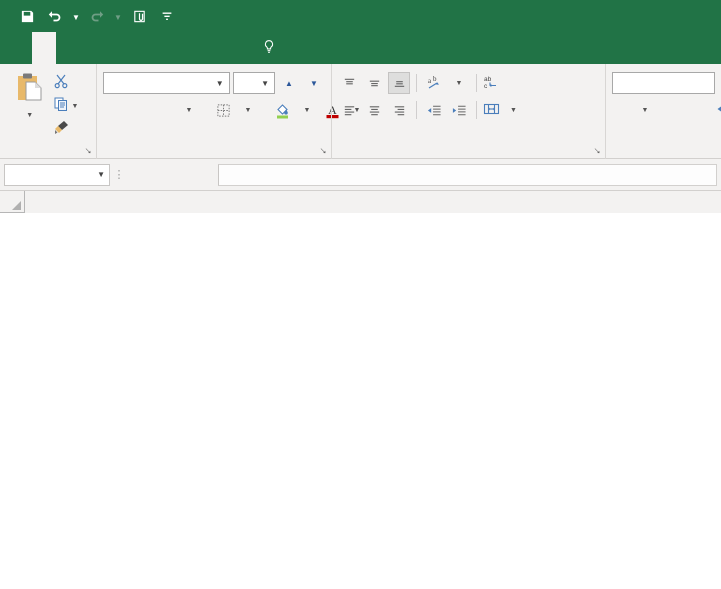 Image resolution: width=721 pixels, height=589 pixels. Describe the element at coordinates (214, 150) in the screenshot. I see `font-group-label` at that location.